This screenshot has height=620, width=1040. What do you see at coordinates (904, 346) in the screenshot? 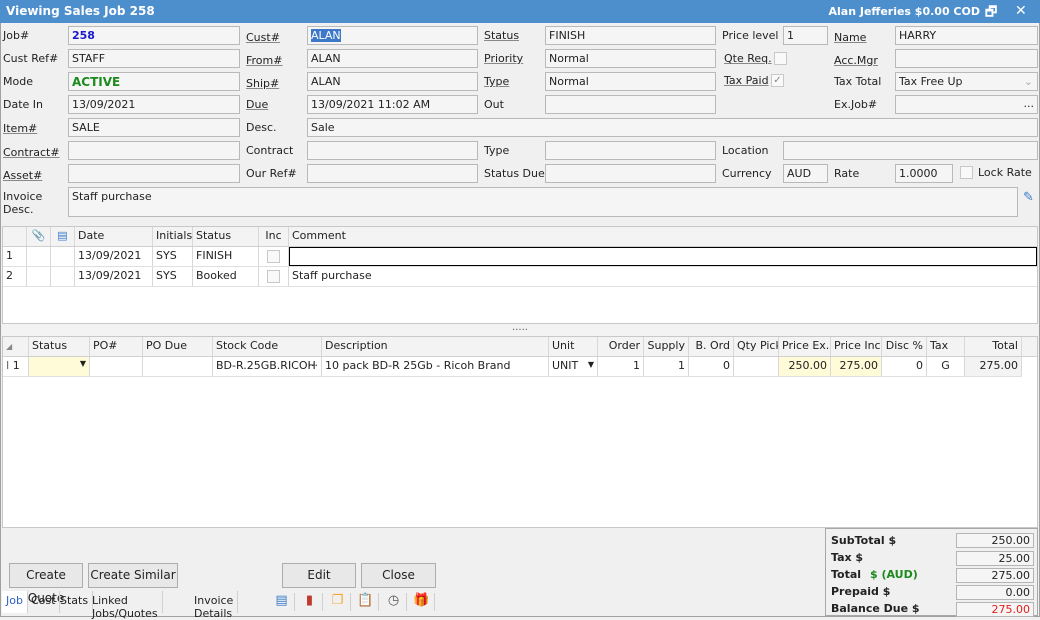
I see `col-disc: Disc %` at bounding box center [904, 346].